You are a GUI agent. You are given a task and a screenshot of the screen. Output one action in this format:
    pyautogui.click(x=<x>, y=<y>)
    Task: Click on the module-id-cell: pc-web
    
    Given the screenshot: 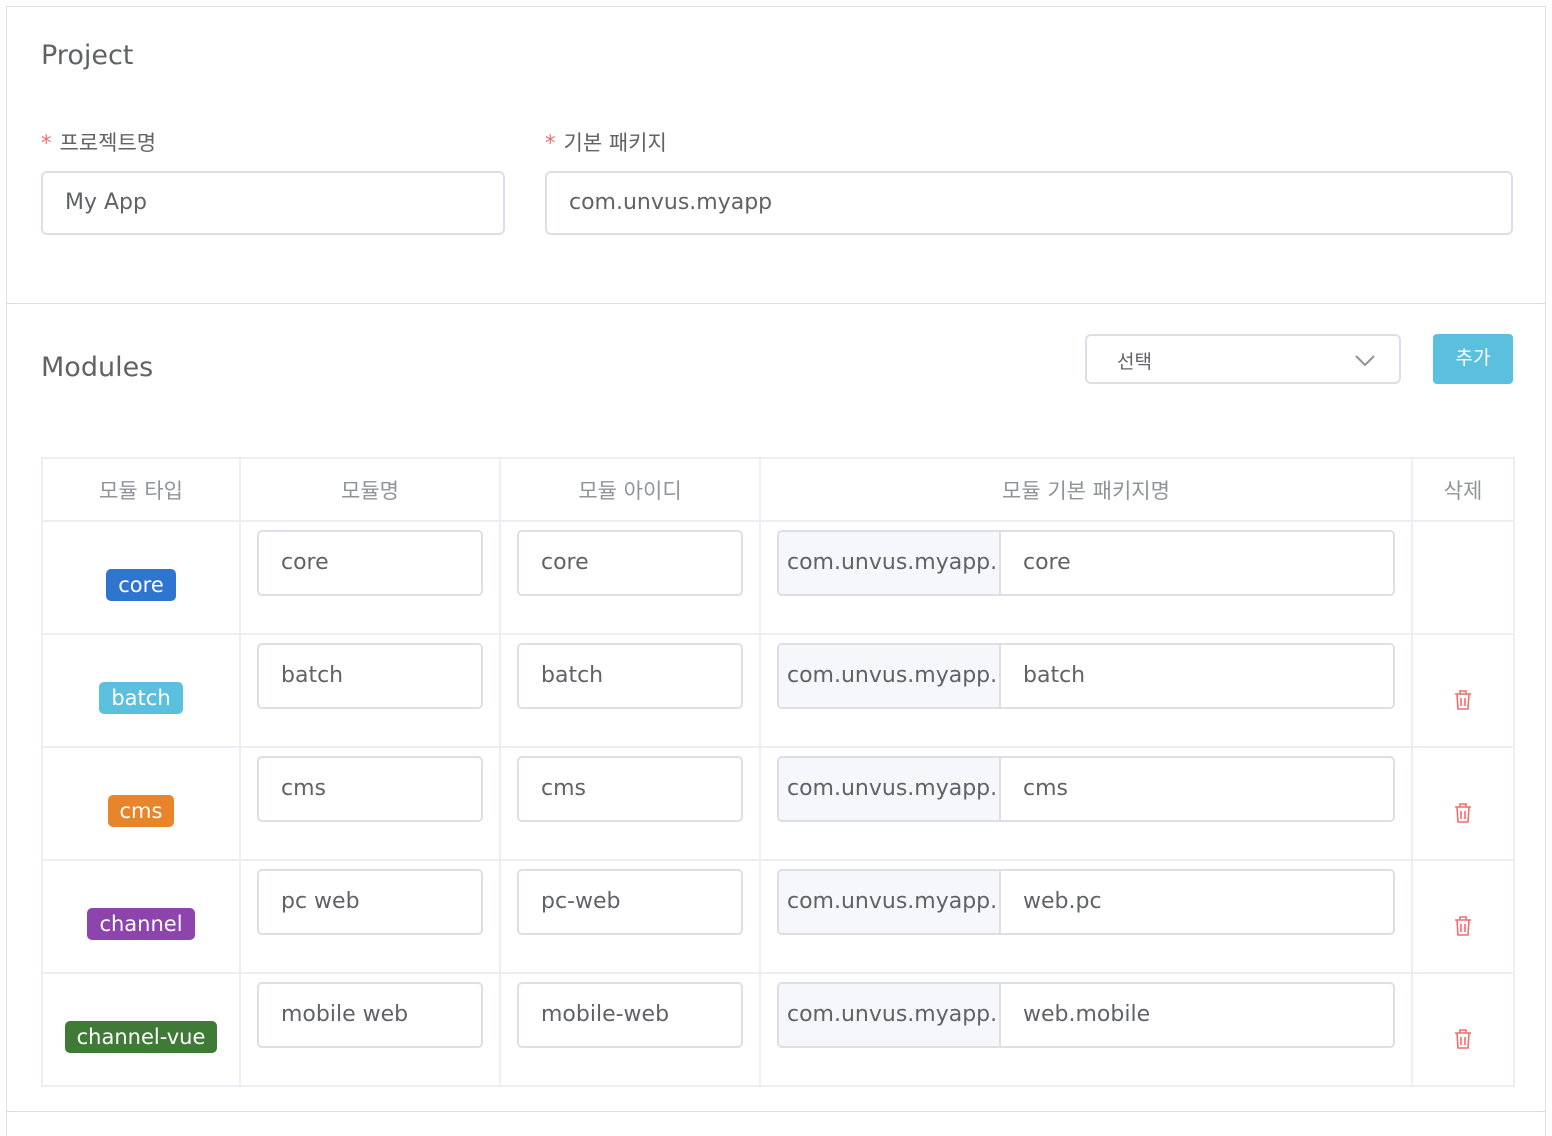 What is the action you would take?
    pyautogui.click(x=630, y=916)
    